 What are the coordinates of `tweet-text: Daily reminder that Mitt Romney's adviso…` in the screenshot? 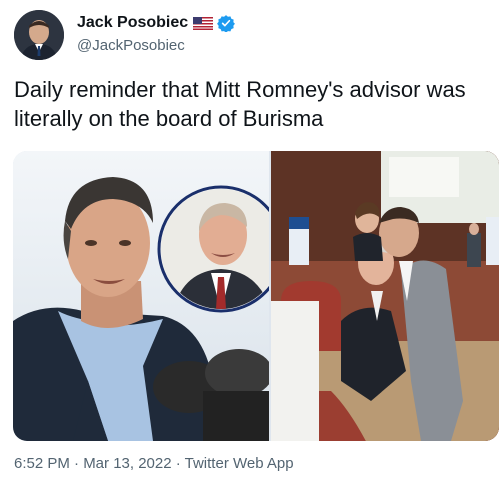 It's located at (240, 104).